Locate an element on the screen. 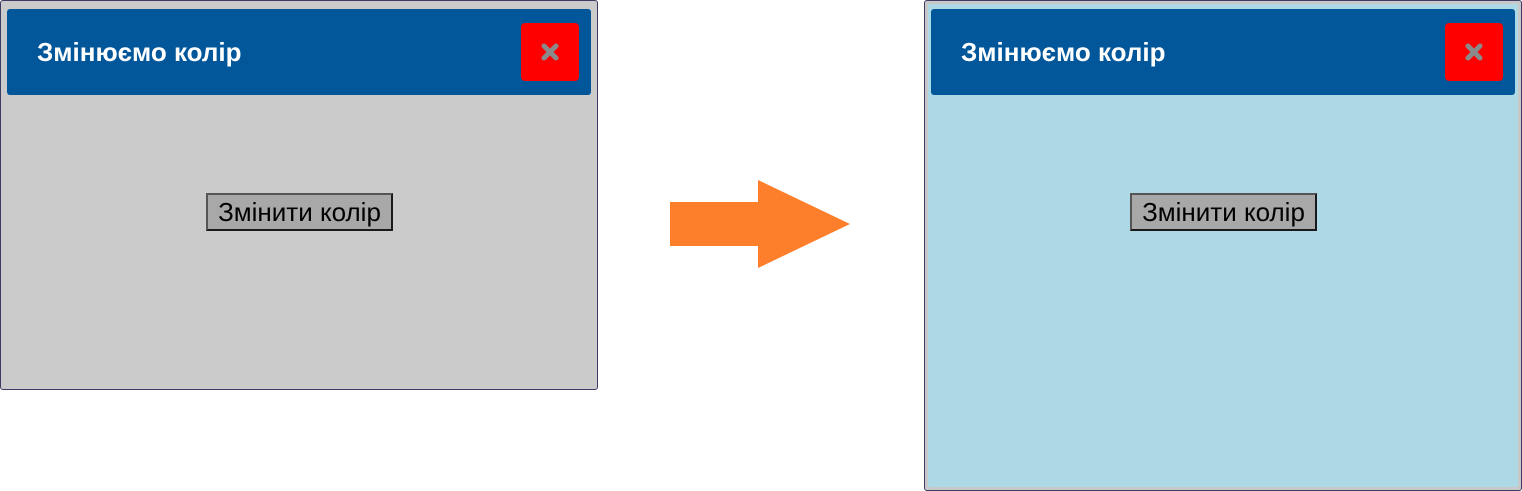 Image resolution: width=1522 pixels, height=491 pixels. arrow-right-icon is located at coordinates (760, 224).